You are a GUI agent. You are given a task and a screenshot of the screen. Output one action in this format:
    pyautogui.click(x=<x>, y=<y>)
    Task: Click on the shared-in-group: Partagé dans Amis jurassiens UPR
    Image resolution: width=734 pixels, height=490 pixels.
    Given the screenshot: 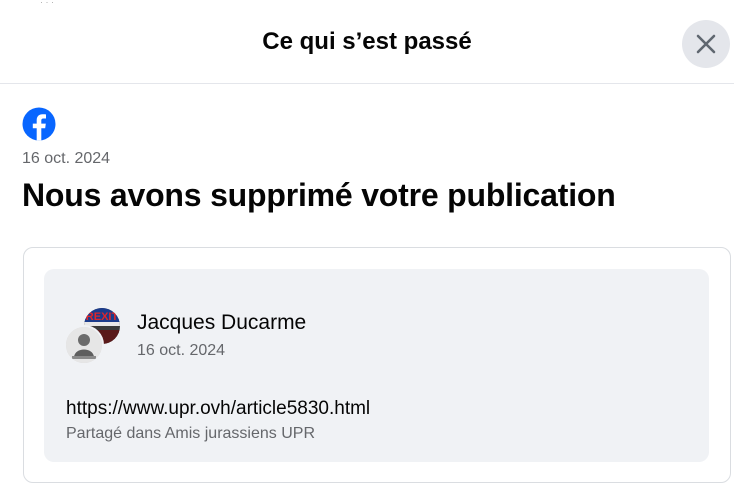 What is the action you would take?
    pyautogui.click(x=190, y=433)
    